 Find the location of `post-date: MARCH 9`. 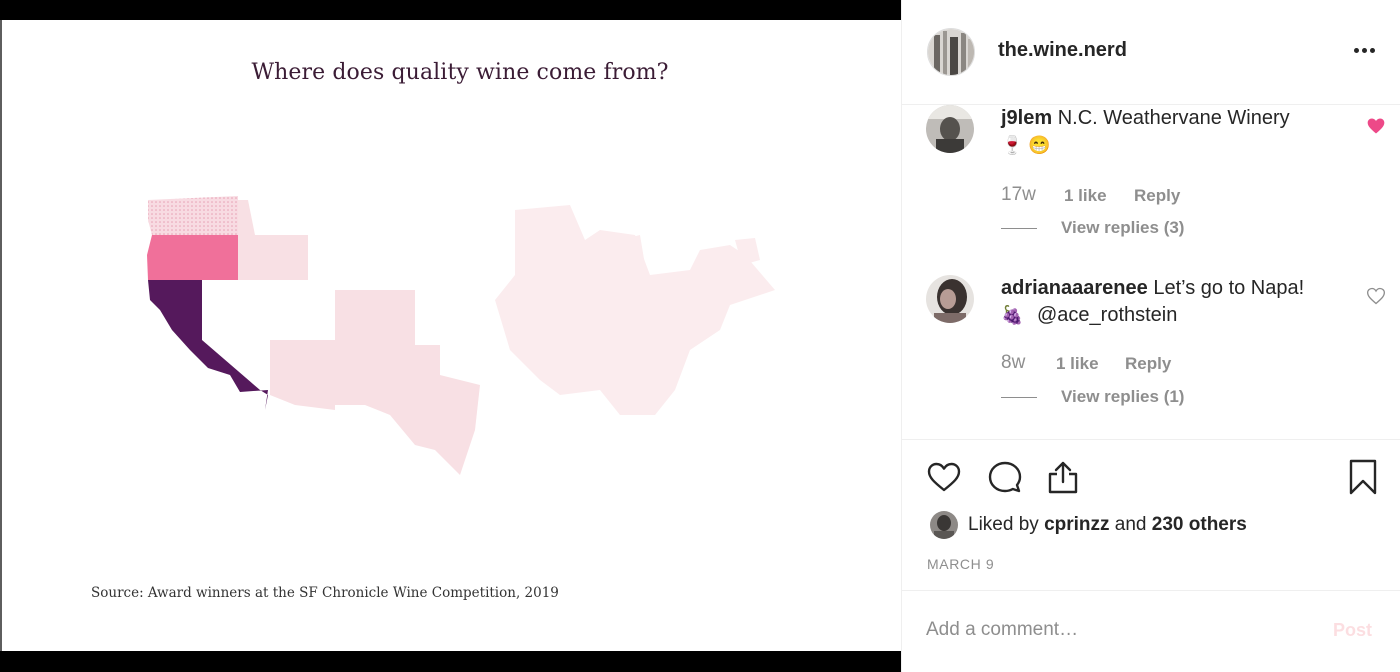

post-date: MARCH 9 is located at coordinates (960, 564).